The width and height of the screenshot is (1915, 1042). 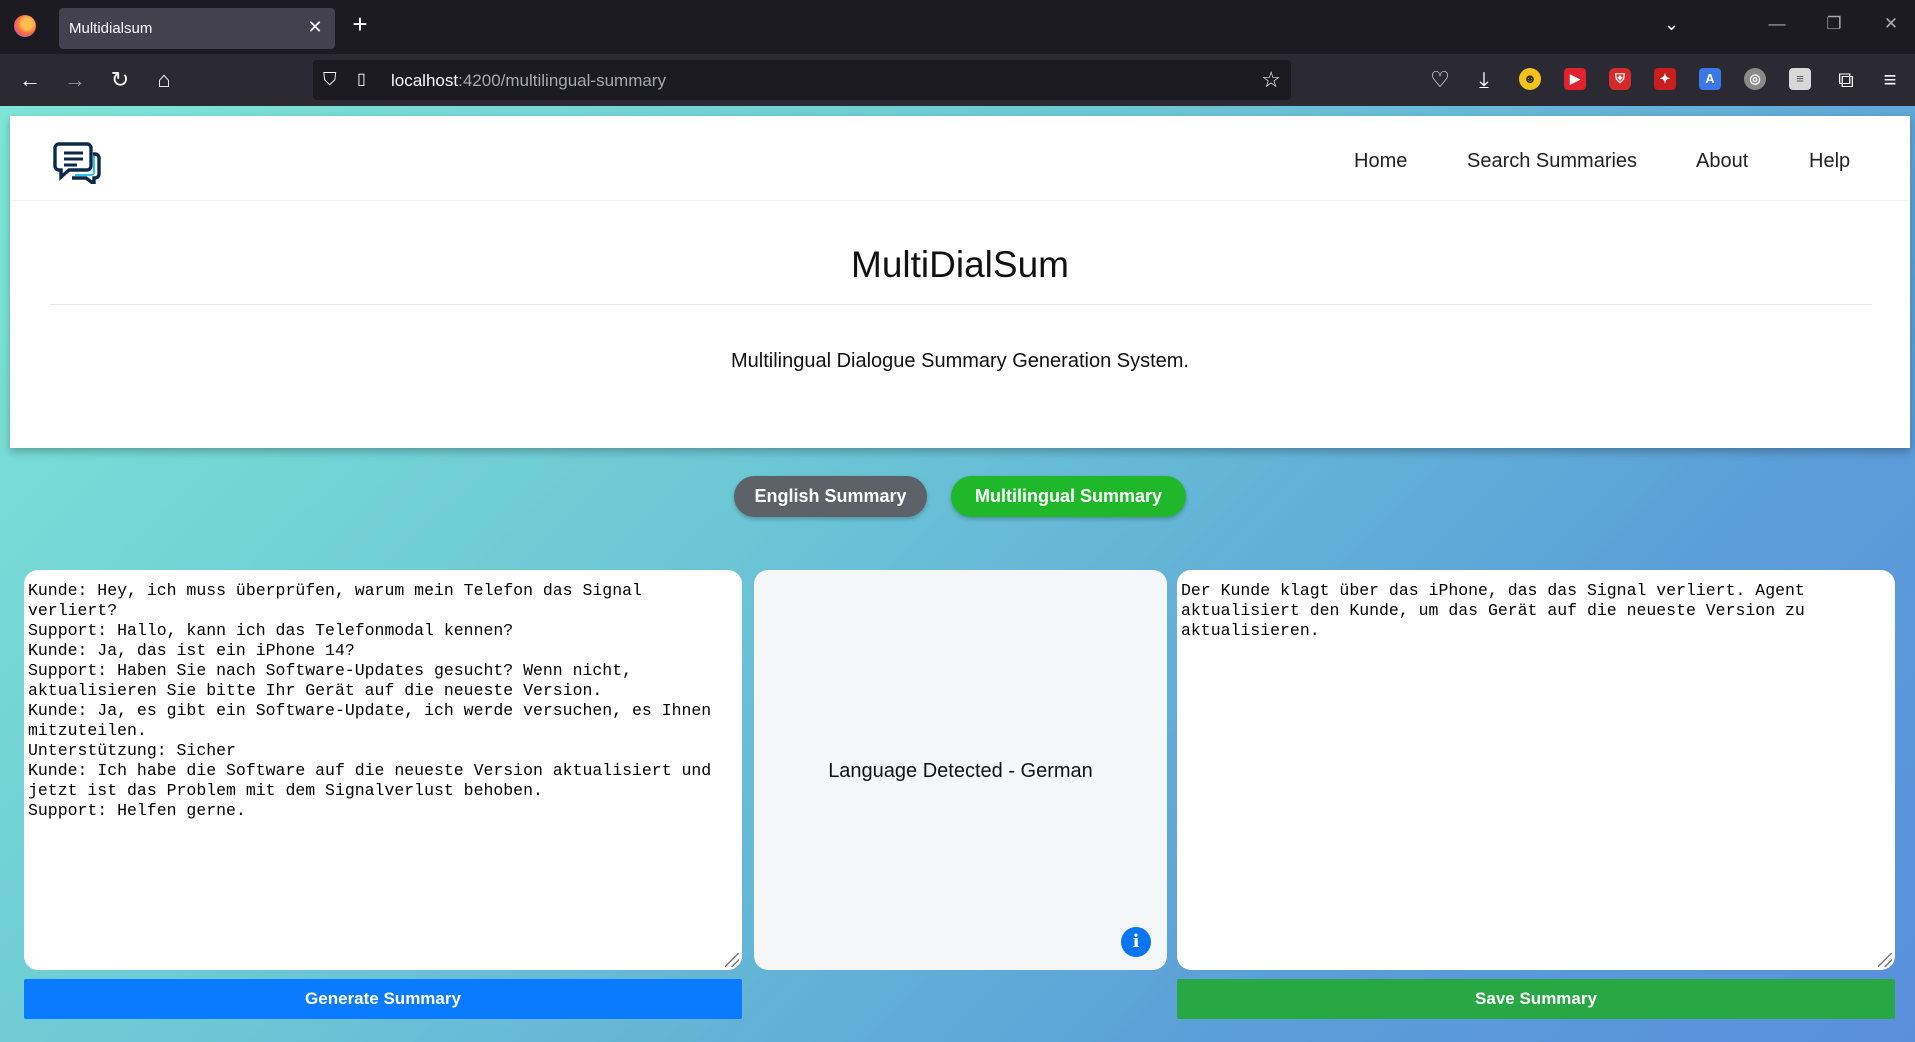 What do you see at coordinates (1890, 80) in the screenshot?
I see `app-menu-icon: ≡` at bounding box center [1890, 80].